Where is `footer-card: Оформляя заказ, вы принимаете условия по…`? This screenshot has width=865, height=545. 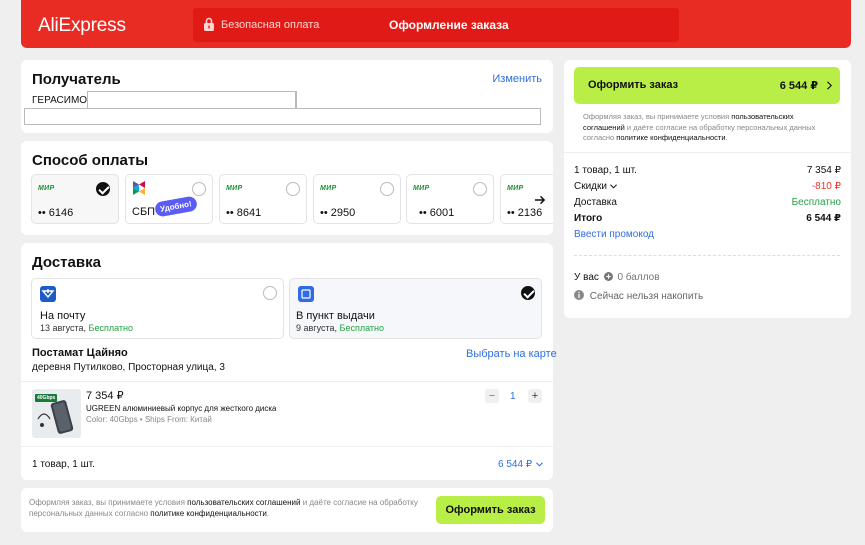 footer-card: Оформляя заказ, вы принимаете условия по… is located at coordinates (287, 510).